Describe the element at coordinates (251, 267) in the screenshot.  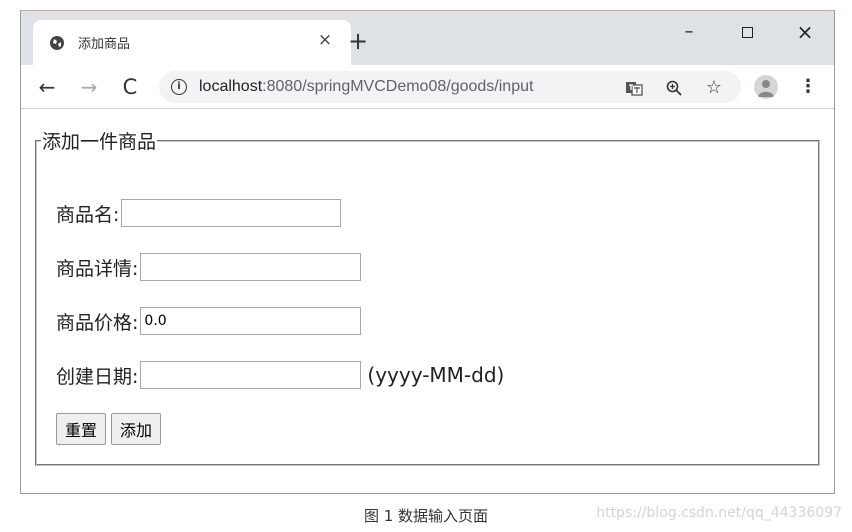
I see `goods-detail-input` at that location.